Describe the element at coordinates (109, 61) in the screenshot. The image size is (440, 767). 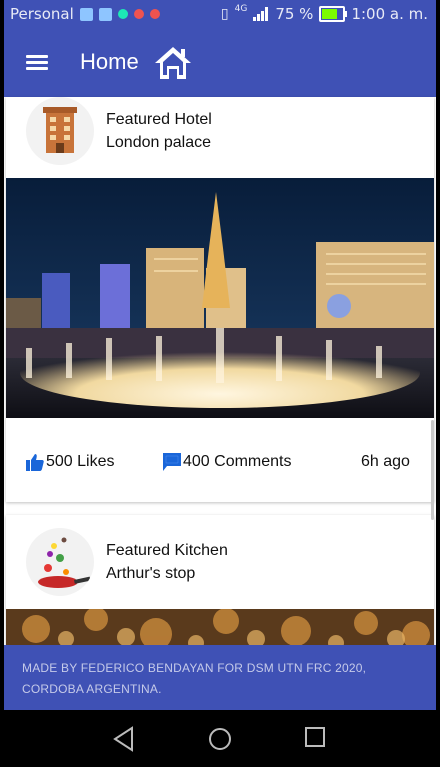
I see `page-title: Home` at that location.